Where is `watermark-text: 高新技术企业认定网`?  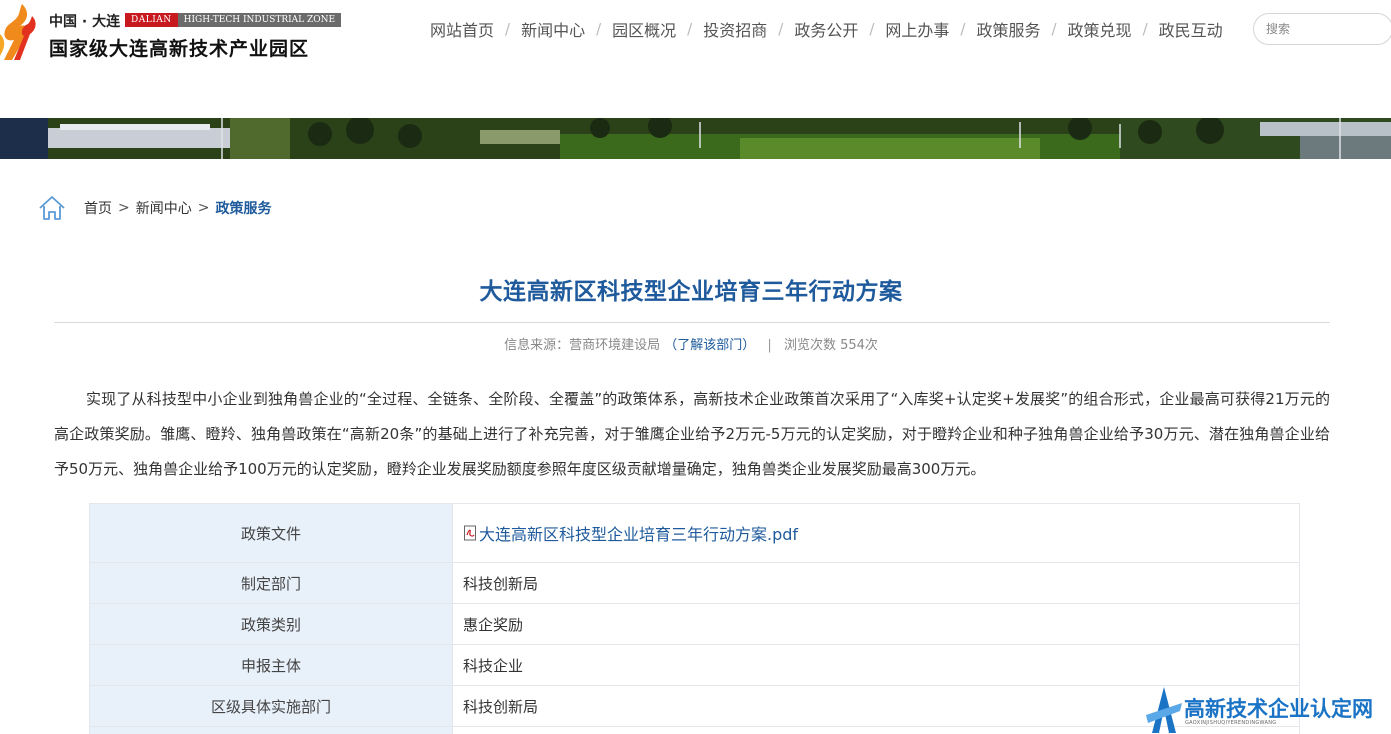
watermark-text: 高新技术企业认定网 is located at coordinates (1278, 709).